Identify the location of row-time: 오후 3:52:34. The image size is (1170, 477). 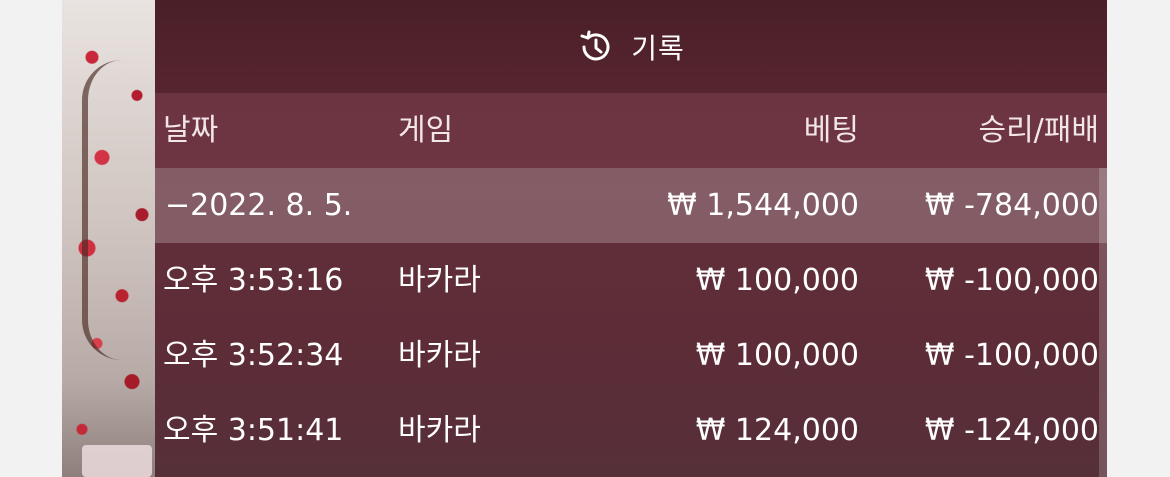
(253, 355).